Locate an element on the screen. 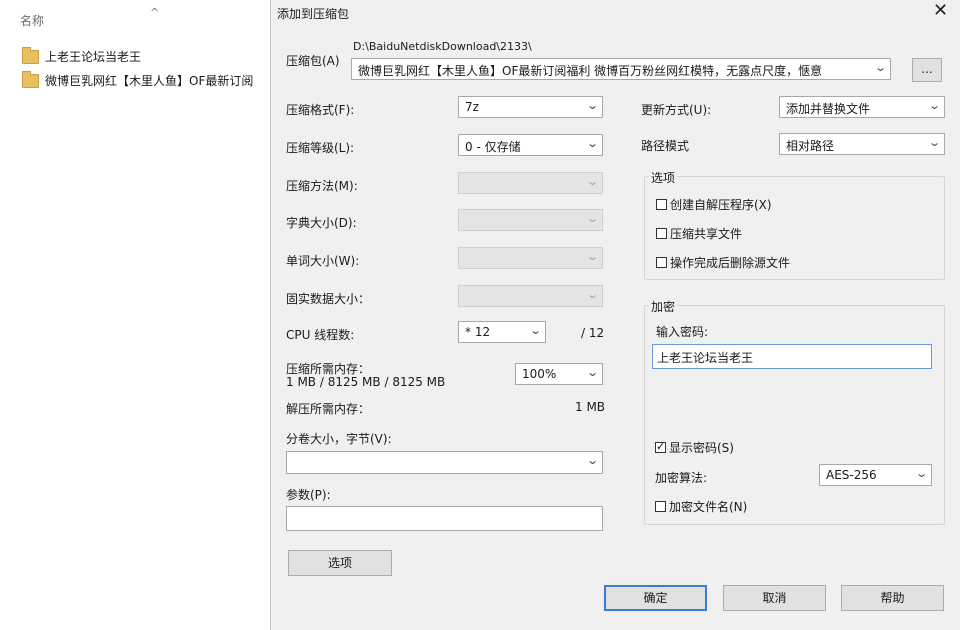 This screenshot has height=630, width=960. close-icon: ✕ is located at coordinates (940, 11).